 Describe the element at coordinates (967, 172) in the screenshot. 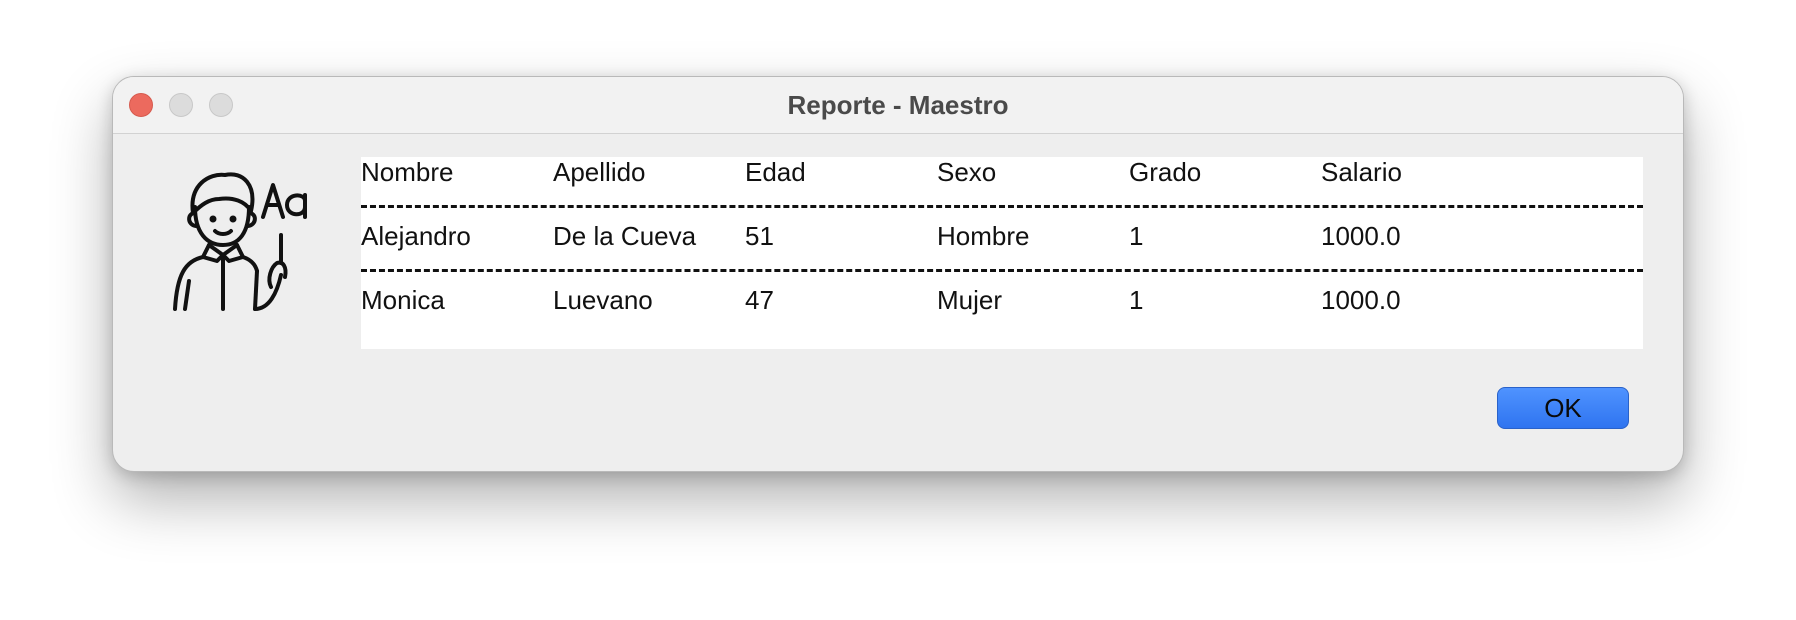

I see `header-sexo: Sexo` at that location.